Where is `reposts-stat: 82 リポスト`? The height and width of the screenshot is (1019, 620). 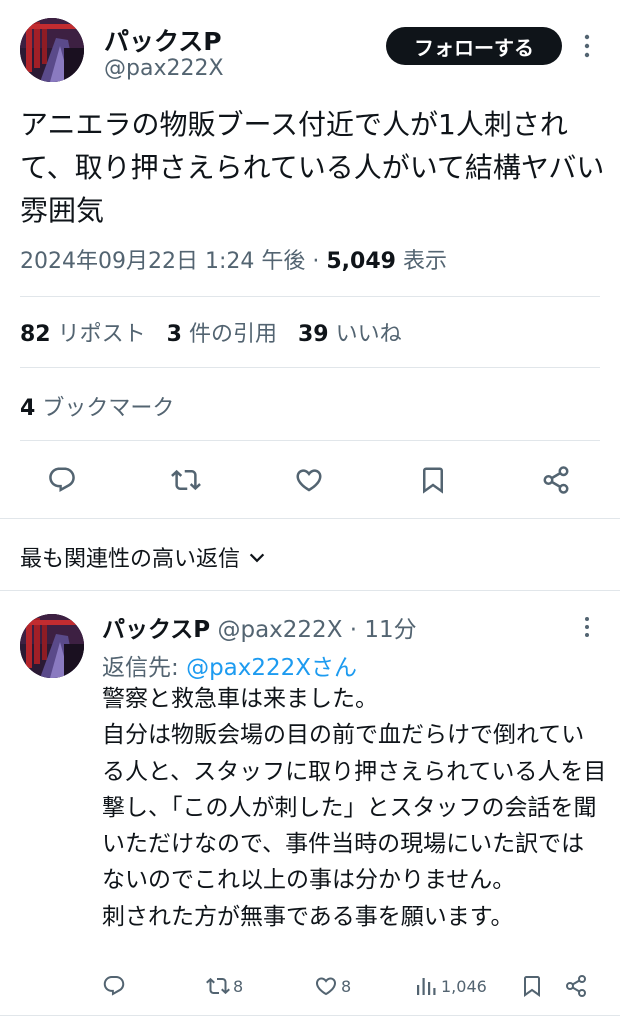 reposts-stat: 82 リポスト is located at coordinates (90, 334).